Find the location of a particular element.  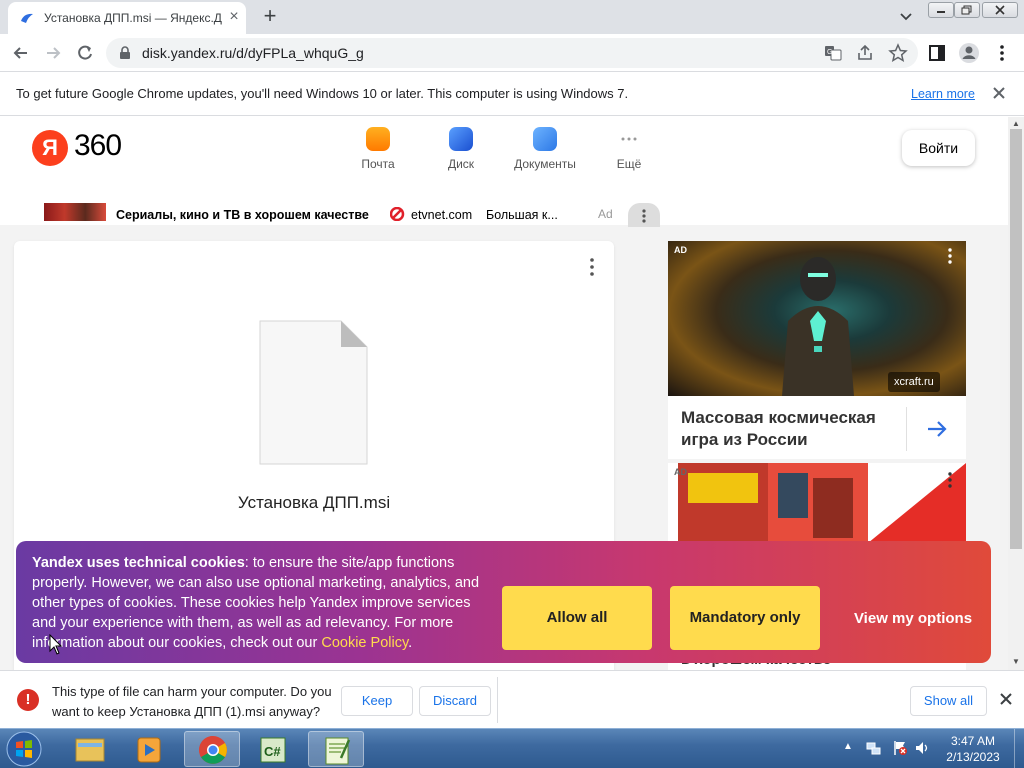

scrollbar-thumb is located at coordinates (1016, 339).